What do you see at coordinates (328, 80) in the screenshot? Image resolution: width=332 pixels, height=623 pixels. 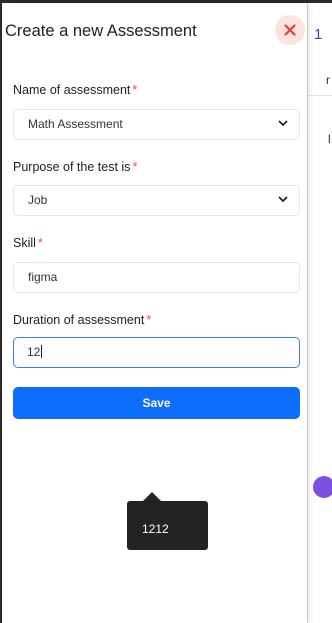 I see `background-text-fragment: r` at bounding box center [328, 80].